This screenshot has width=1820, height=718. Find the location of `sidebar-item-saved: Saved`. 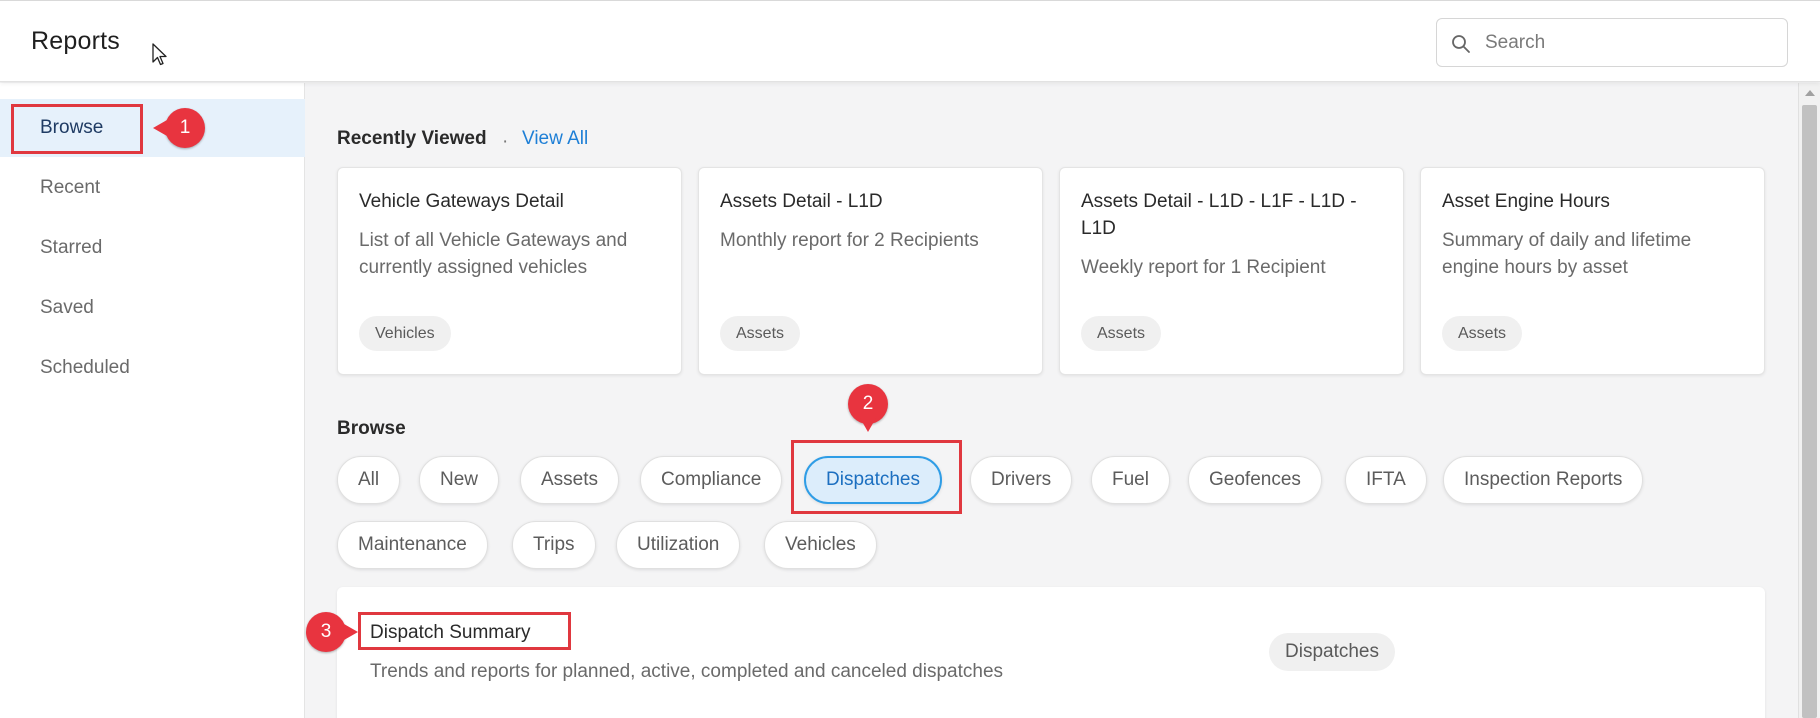

sidebar-item-saved: Saved is located at coordinates (152, 308).